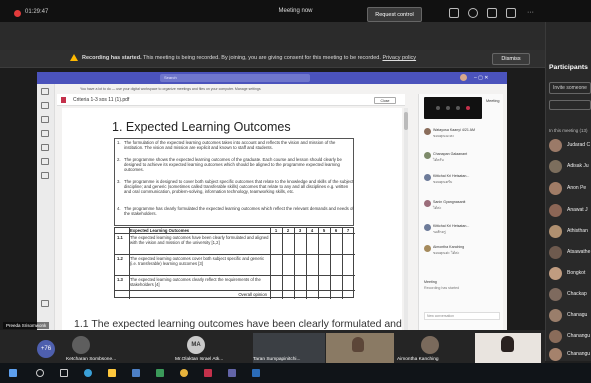 The image size is (591, 383). Describe the element at coordinates (46, 349) in the screenshot. I see `more-participants-badge: +76` at that location.